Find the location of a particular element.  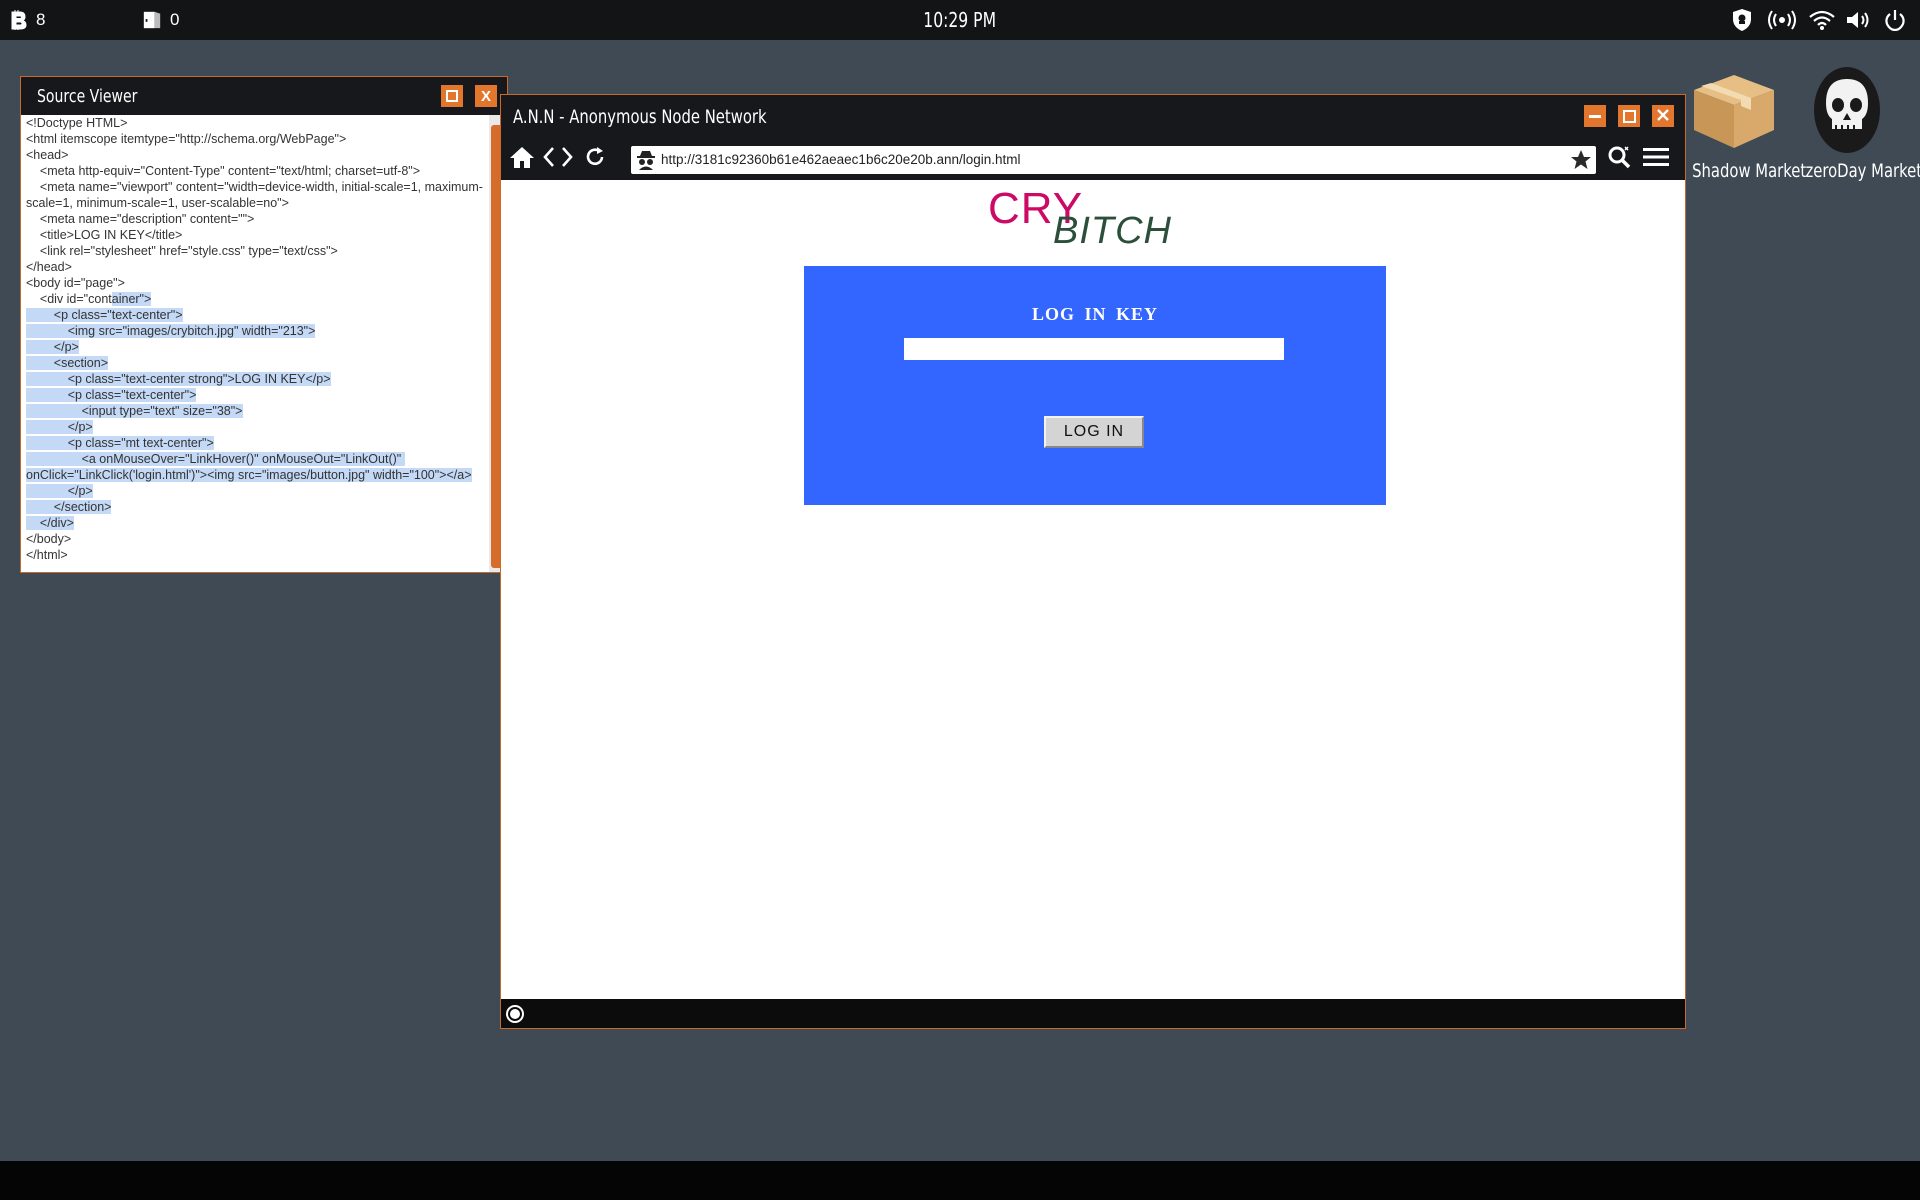

login-panel: LOG IN KEY LOG IN is located at coordinates (1095, 385).